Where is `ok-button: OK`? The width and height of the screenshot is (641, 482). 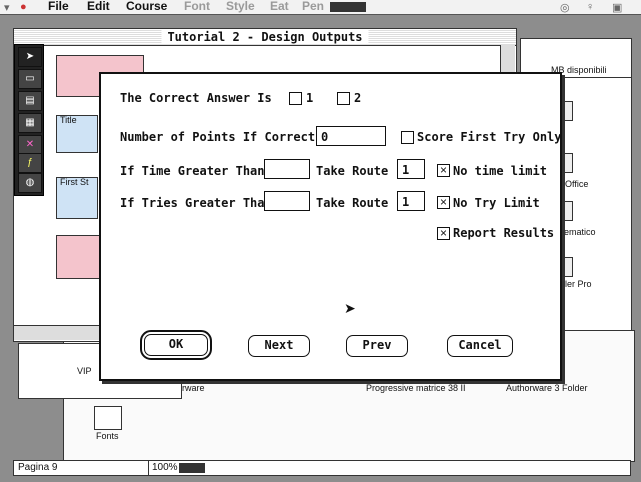
ok-button: OK is located at coordinates (176, 345).